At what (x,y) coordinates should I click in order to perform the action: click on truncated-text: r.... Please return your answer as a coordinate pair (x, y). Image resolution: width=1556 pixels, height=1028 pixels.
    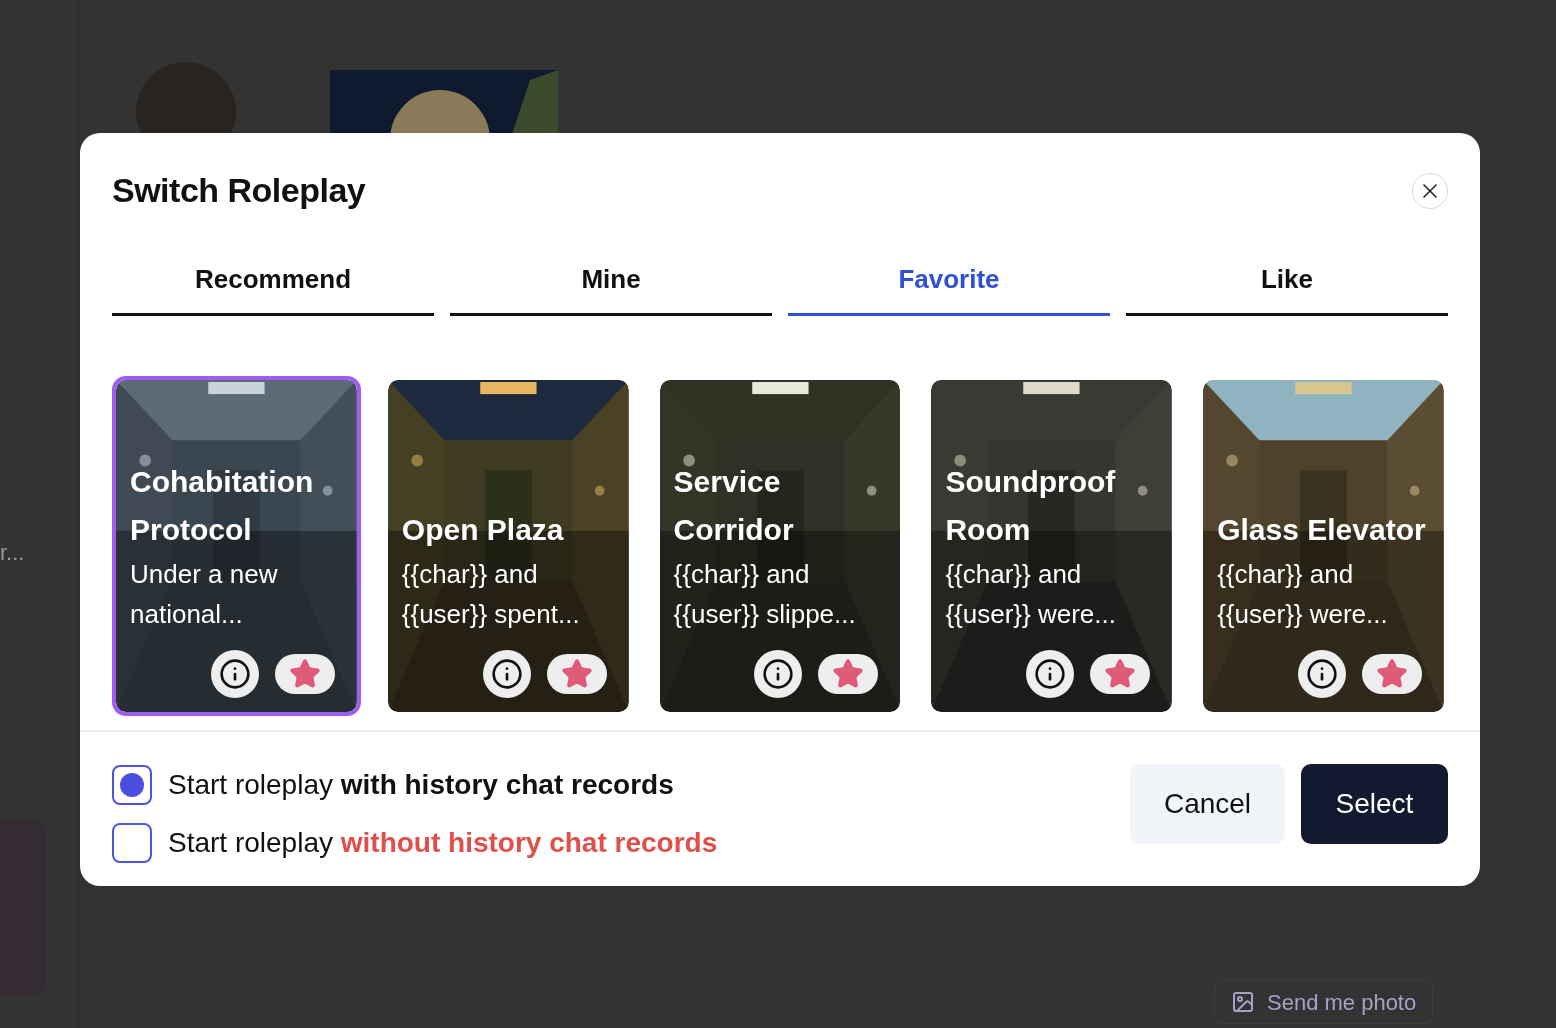
    Looking at the image, I should click on (12, 553).